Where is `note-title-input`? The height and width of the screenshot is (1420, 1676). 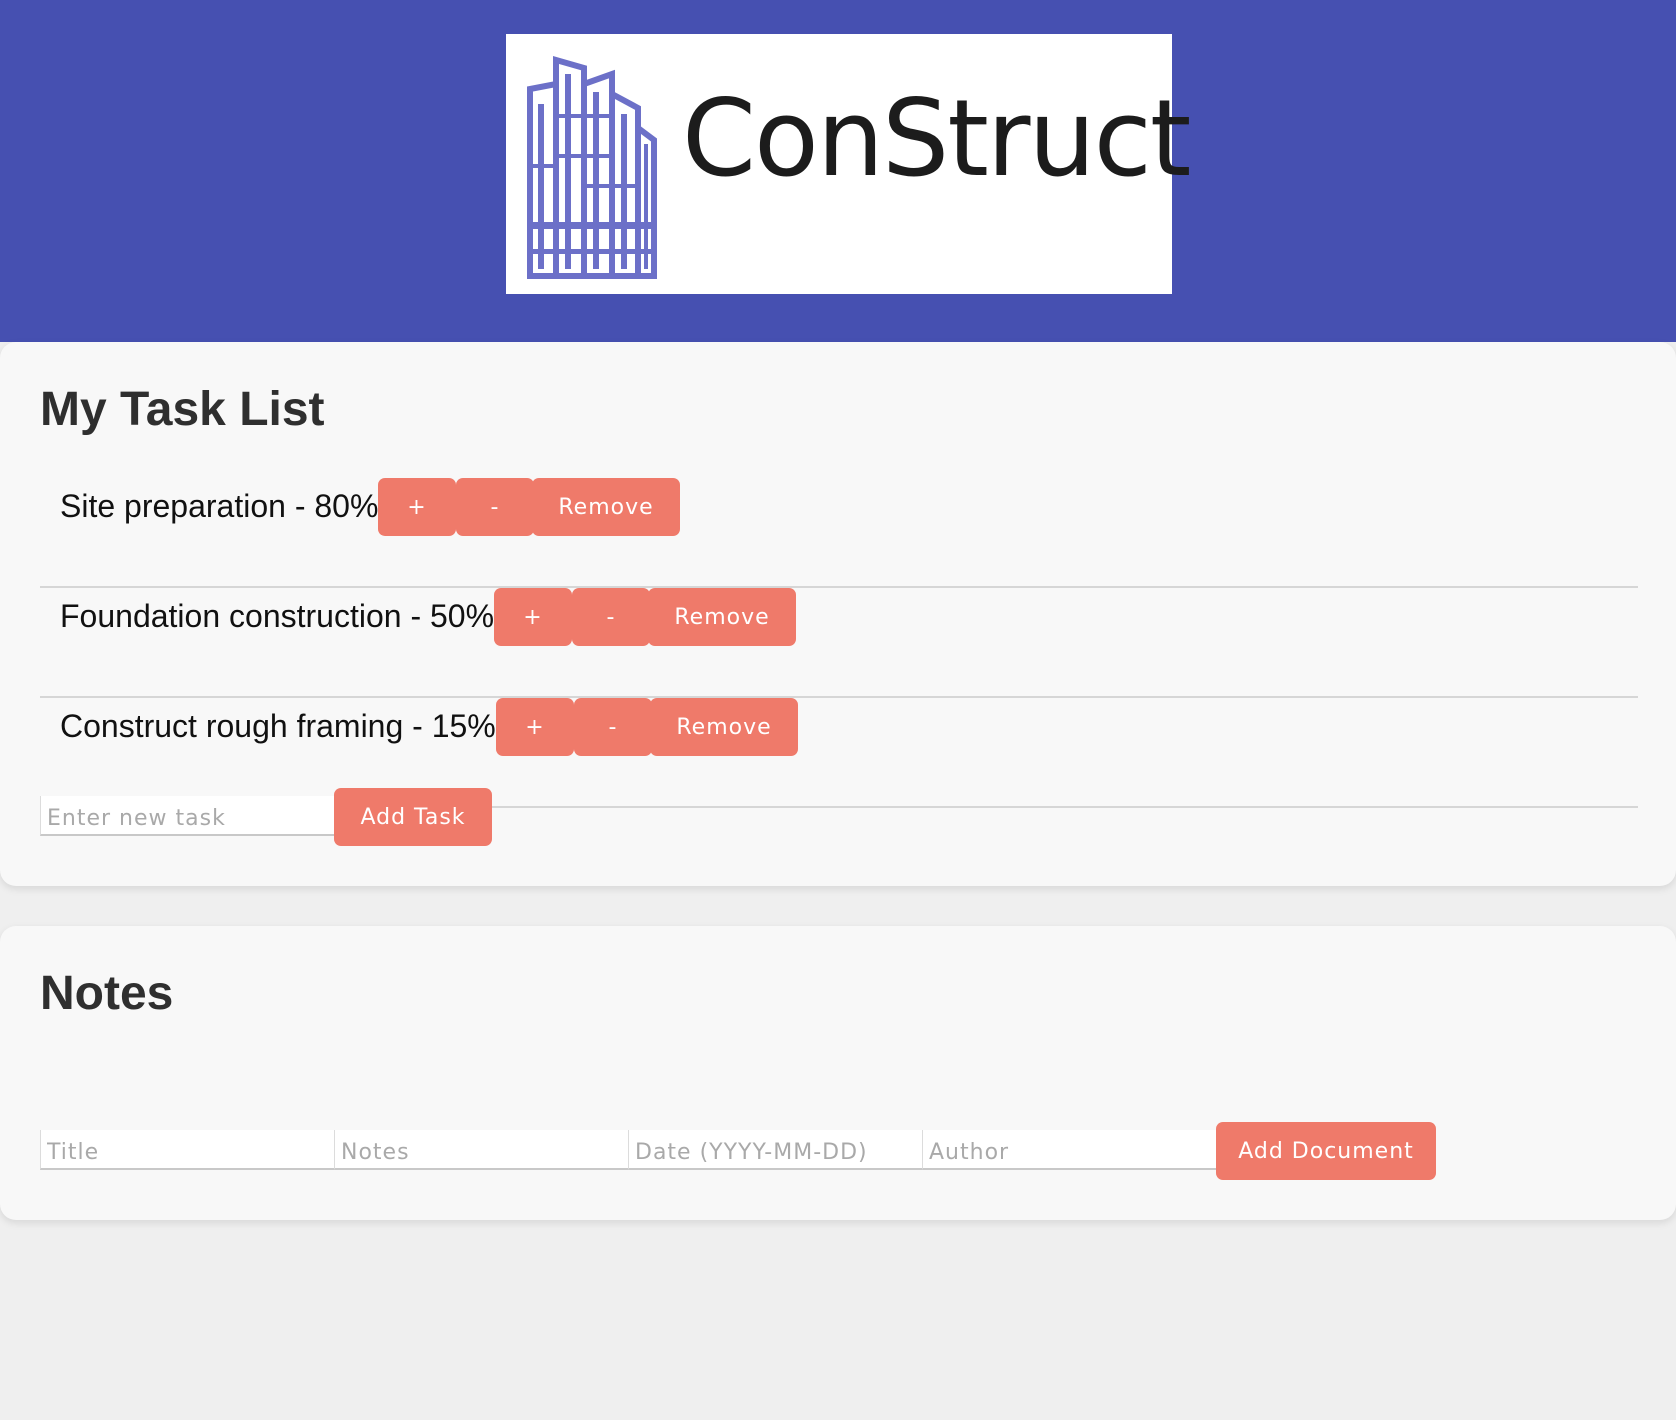 note-title-input is located at coordinates (187, 1150).